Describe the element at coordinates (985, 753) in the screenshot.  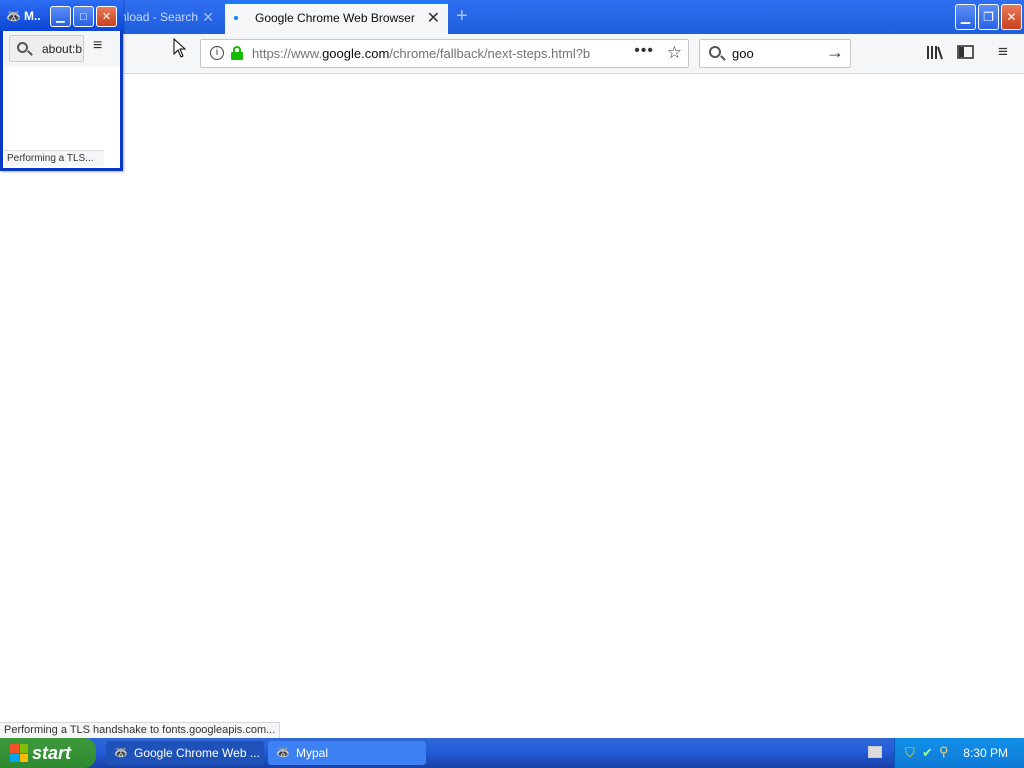
I see `clock: 8:30 PM` at that location.